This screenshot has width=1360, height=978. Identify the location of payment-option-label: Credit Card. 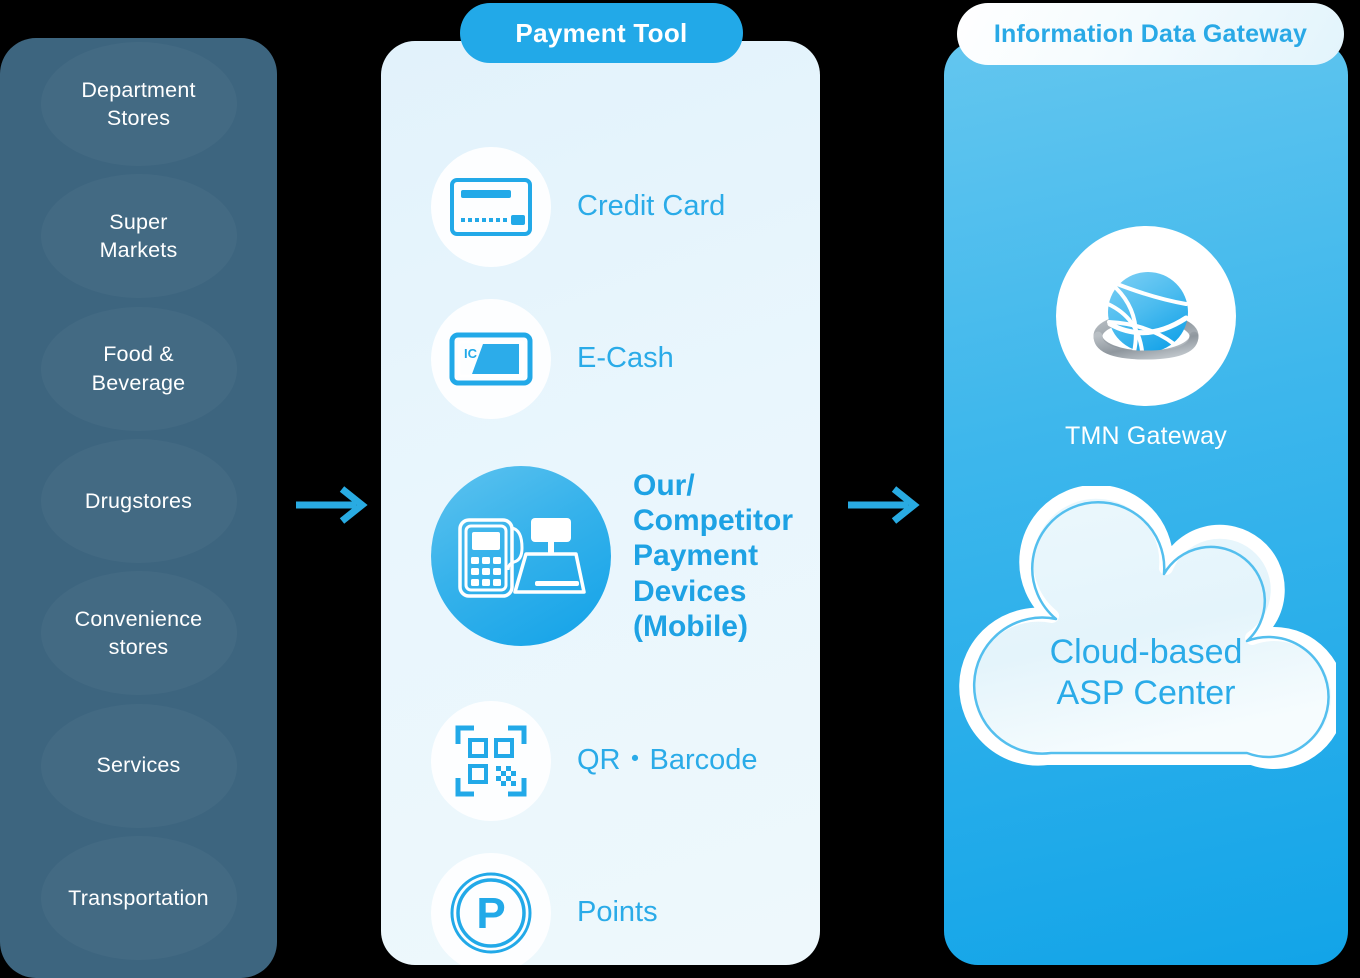
(651, 206).